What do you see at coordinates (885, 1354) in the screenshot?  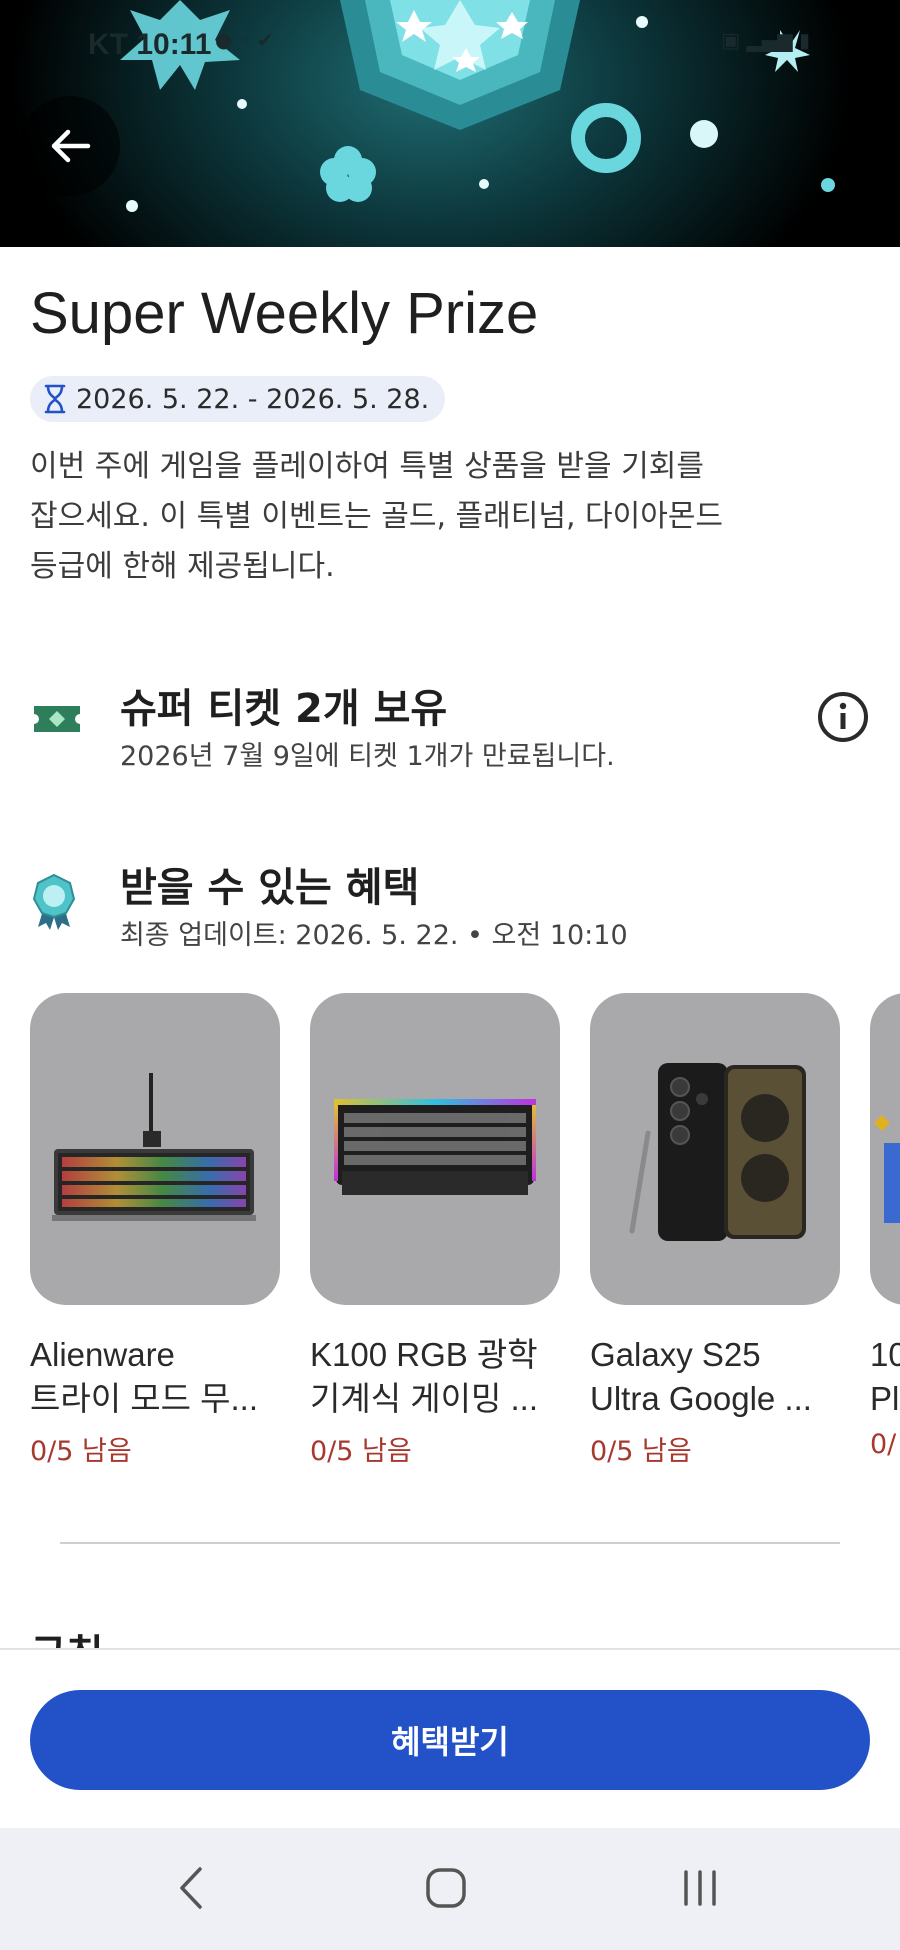 I see `reward-name-line: 10` at bounding box center [885, 1354].